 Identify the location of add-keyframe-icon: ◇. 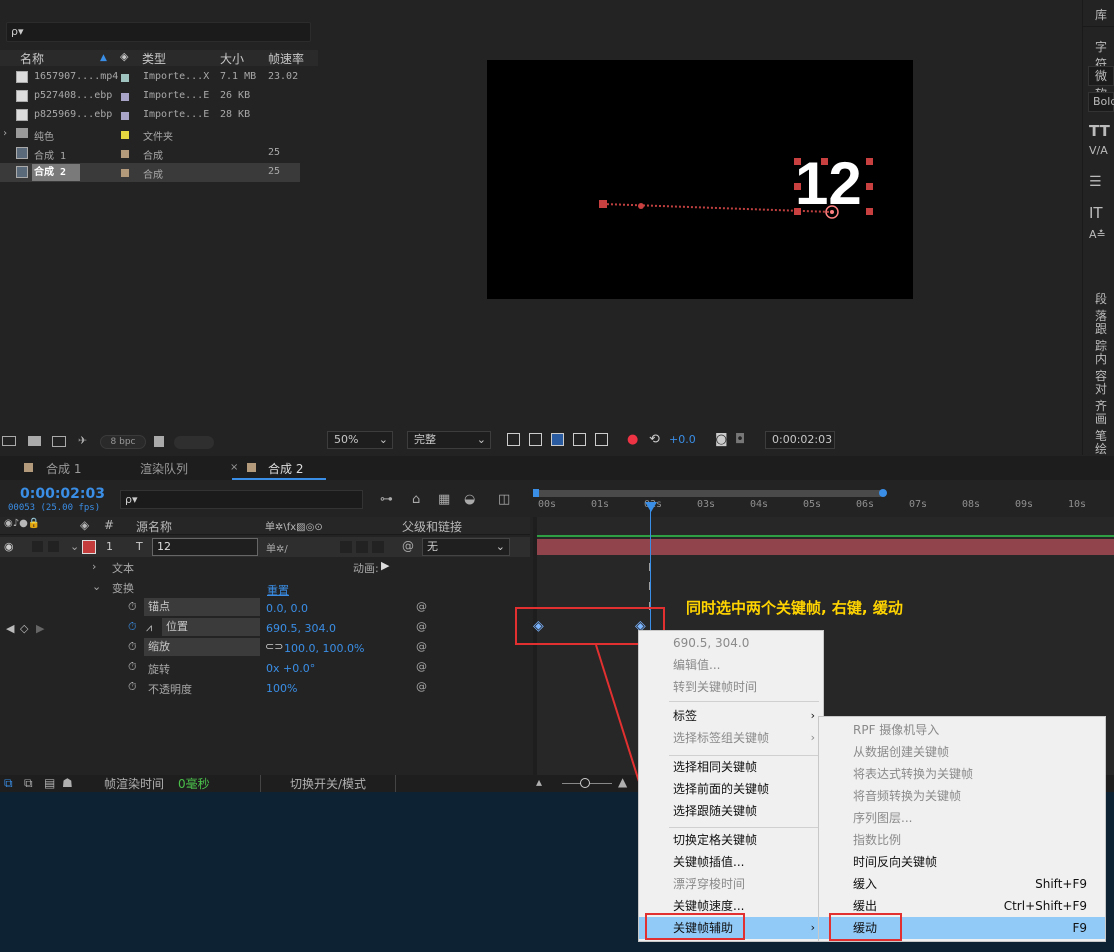
(24, 628).